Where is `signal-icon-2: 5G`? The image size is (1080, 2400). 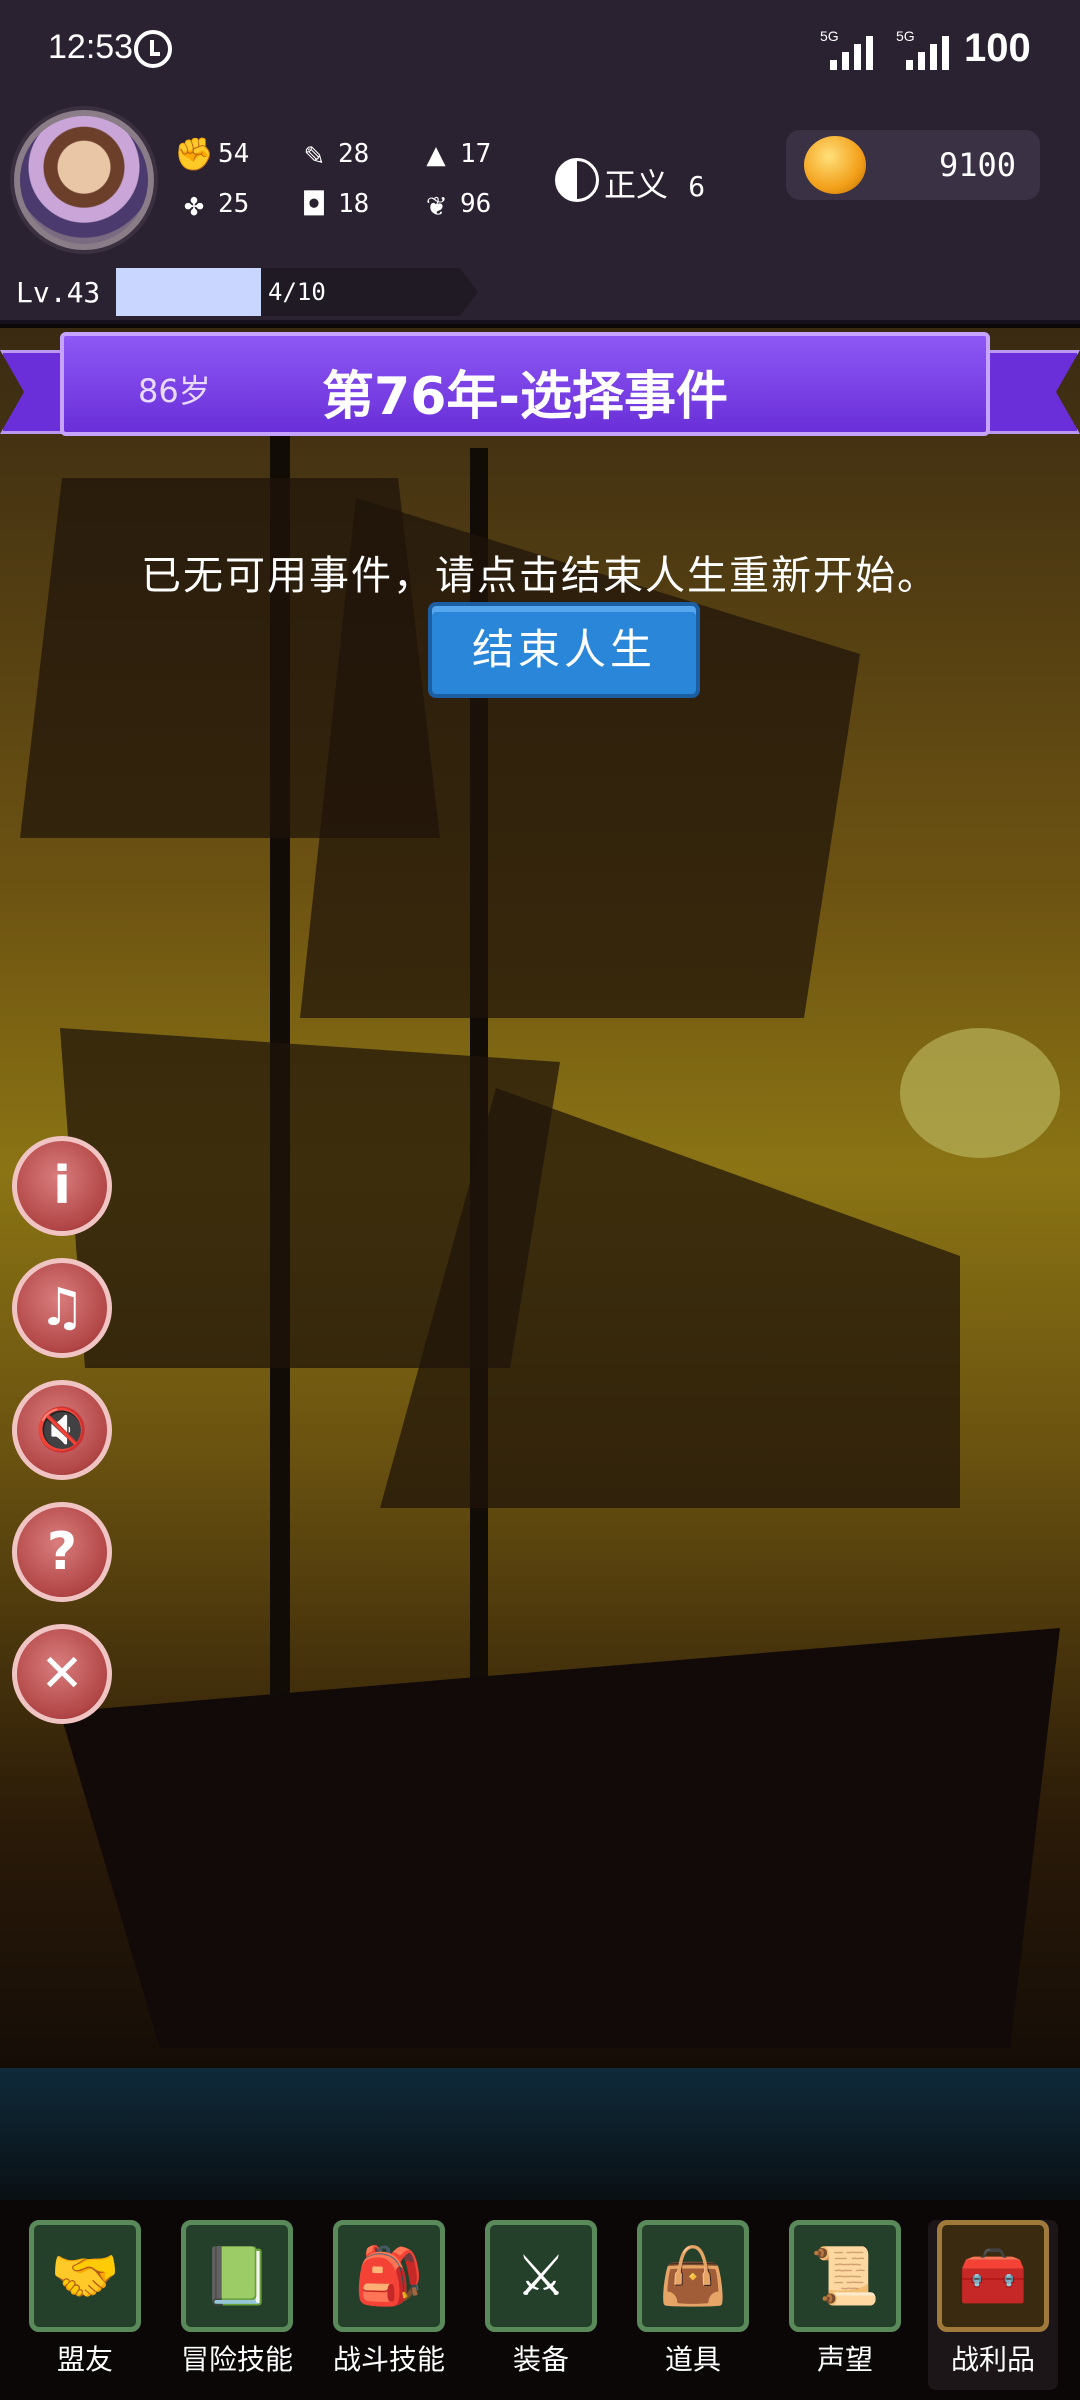 signal-icon-2: 5G is located at coordinates (931, 49).